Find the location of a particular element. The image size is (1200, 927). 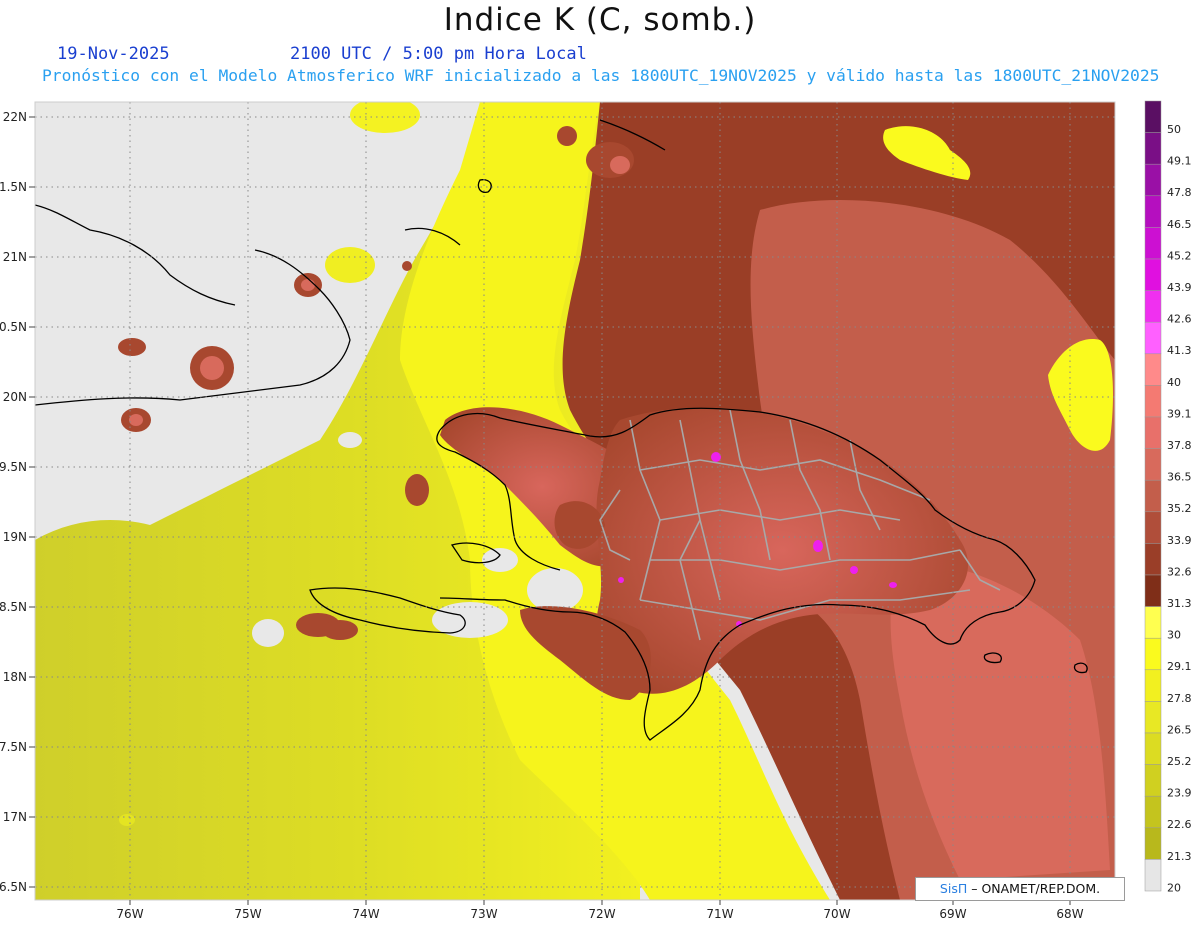

colorbar-label: 50 is located at coordinates (1174, 129).